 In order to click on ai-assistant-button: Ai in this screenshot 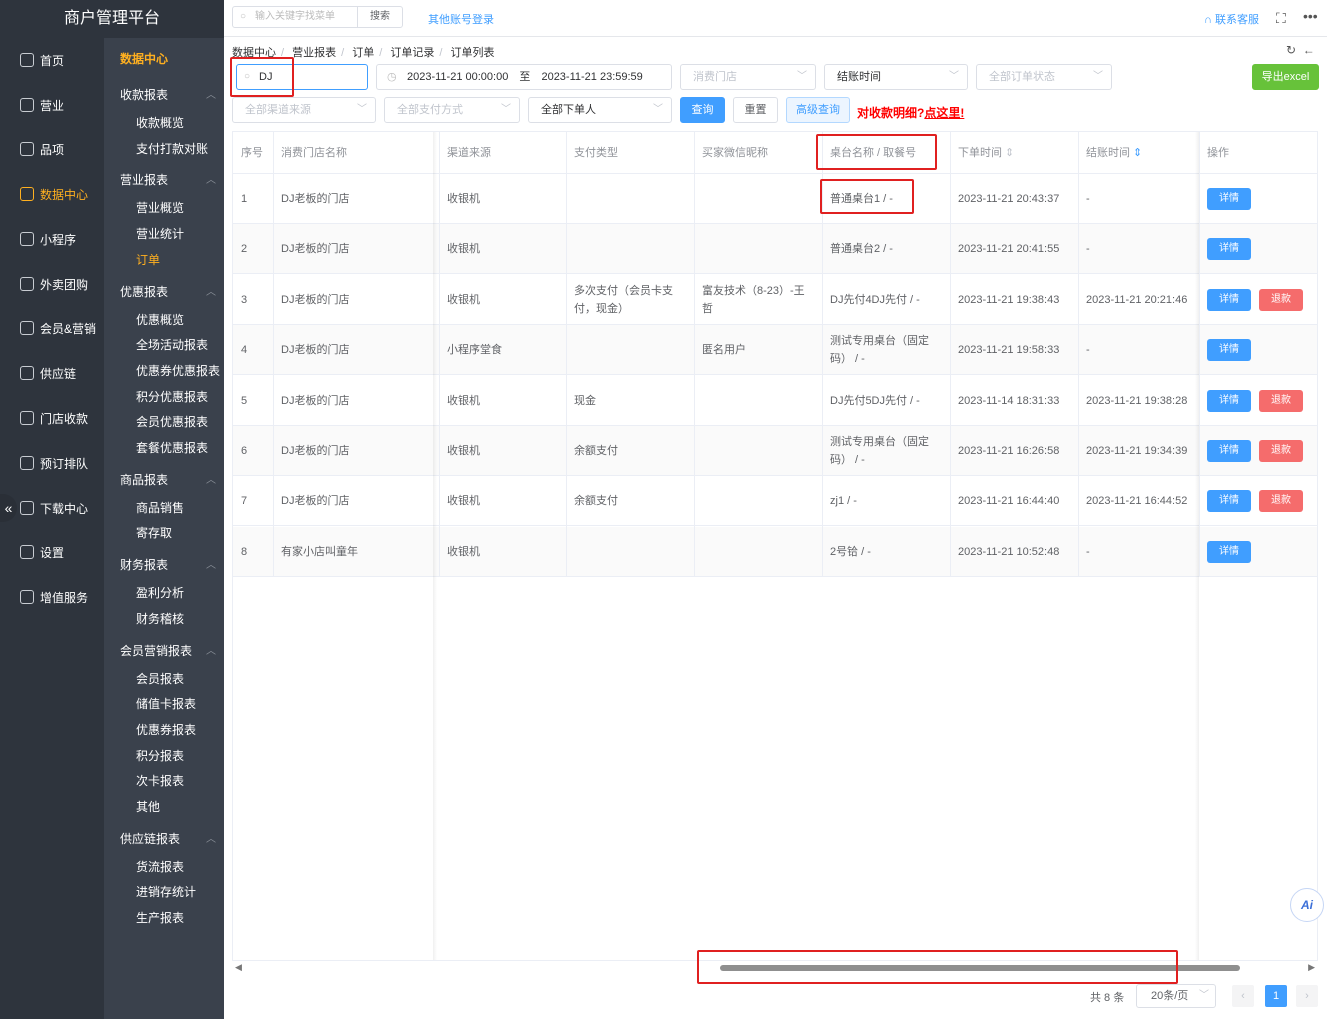, I will do `click(1307, 905)`.